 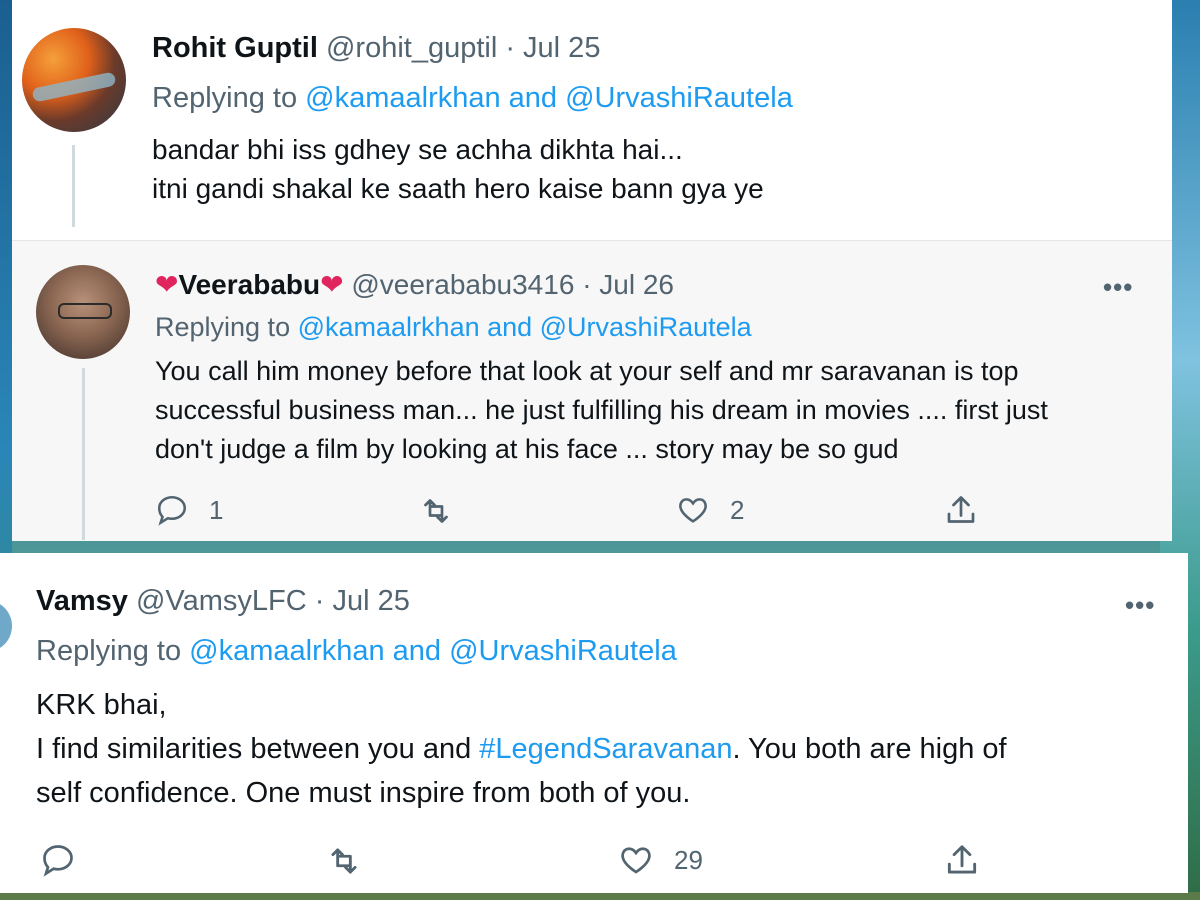 What do you see at coordinates (101, 705) in the screenshot?
I see `tweet-text-line: KRK bhai,` at bounding box center [101, 705].